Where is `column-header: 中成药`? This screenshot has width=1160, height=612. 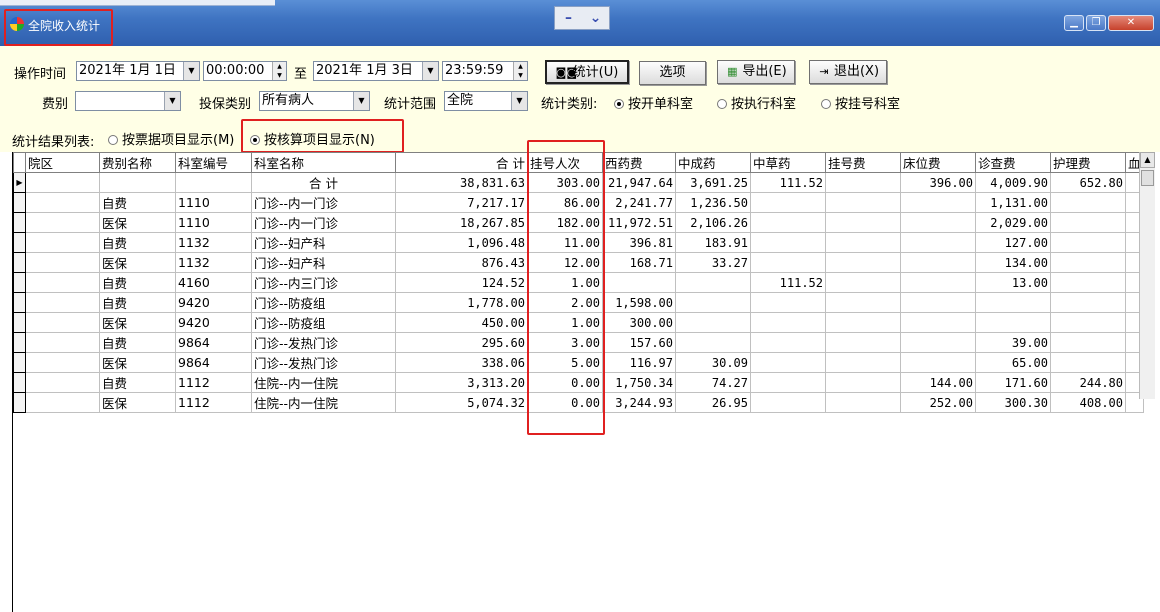
column-header: 中成药 is located at coordinates (713, 162).